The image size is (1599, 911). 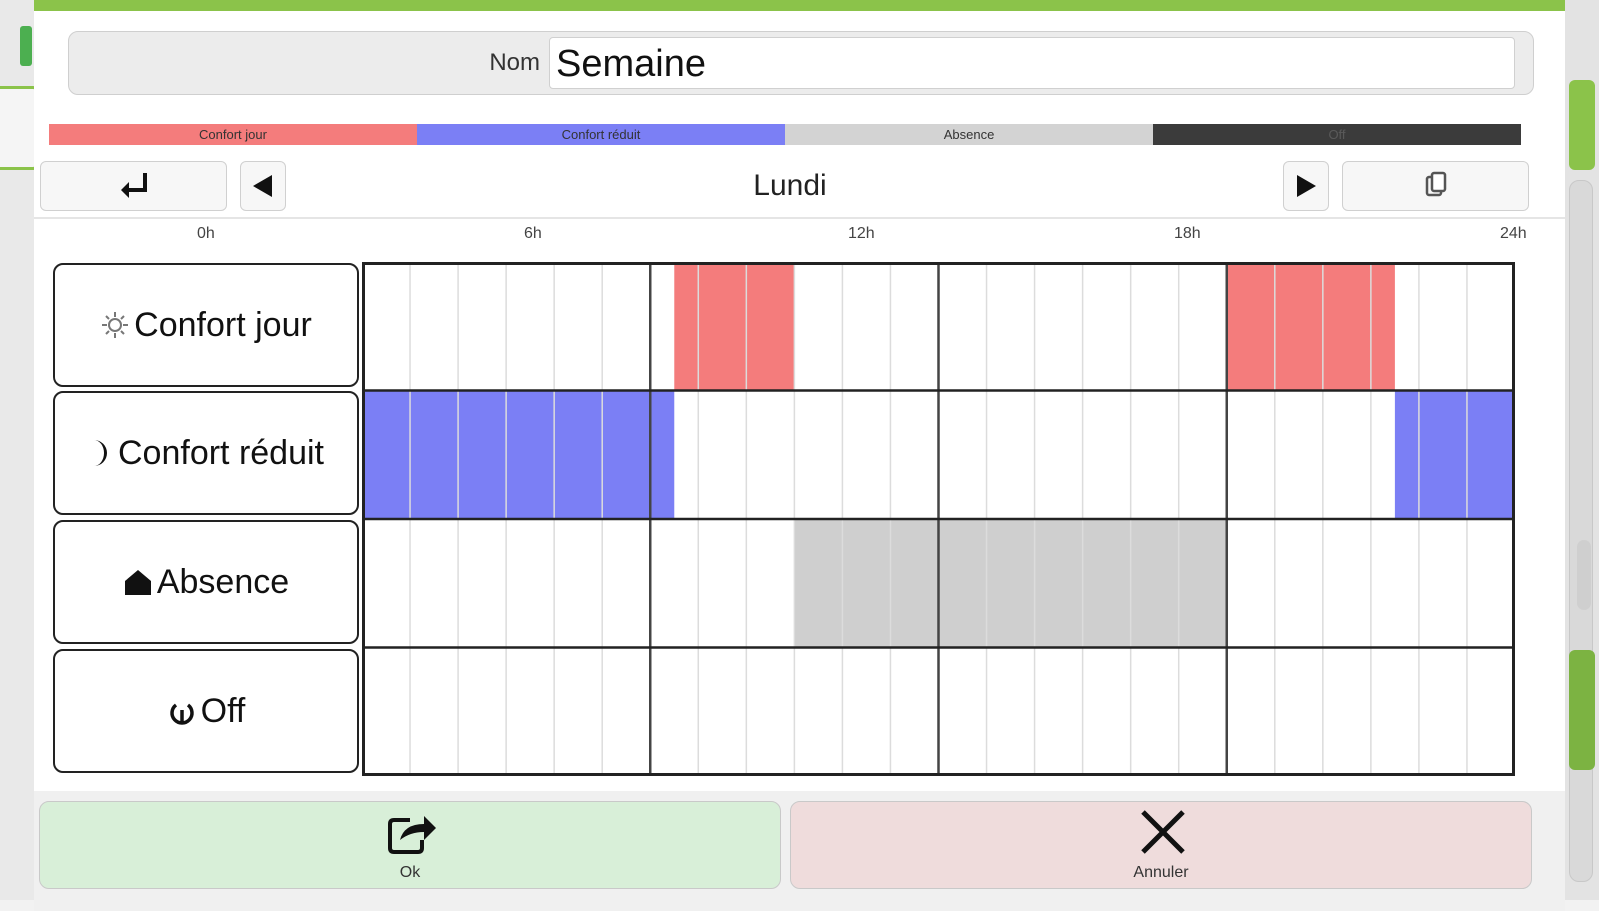 I want to click on back-button, so click(x=133, y=186).